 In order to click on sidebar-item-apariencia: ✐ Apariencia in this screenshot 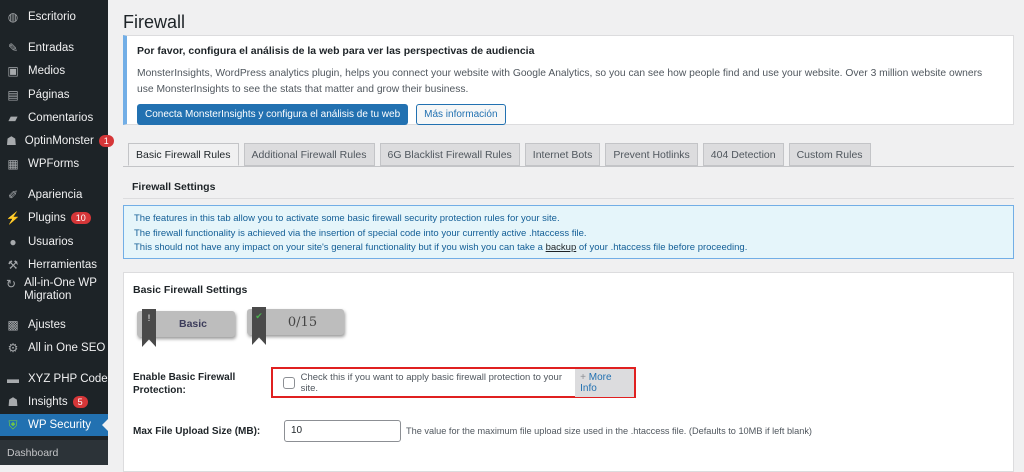, I will do `click(54, 195)`.